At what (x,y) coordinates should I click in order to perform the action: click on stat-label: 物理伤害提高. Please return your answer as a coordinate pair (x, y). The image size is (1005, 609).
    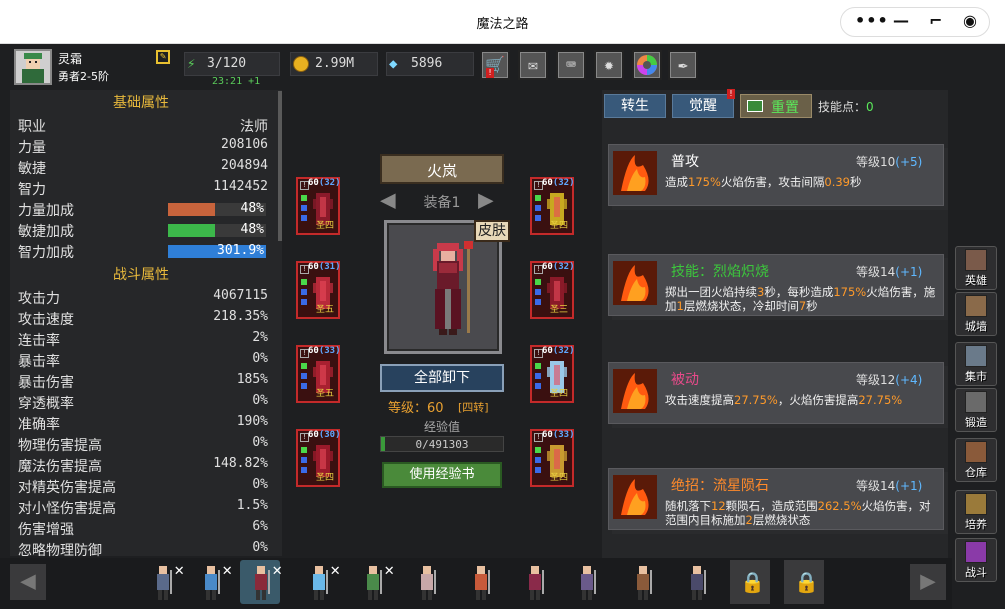
    Looking at the image, I should click on (60, 446).